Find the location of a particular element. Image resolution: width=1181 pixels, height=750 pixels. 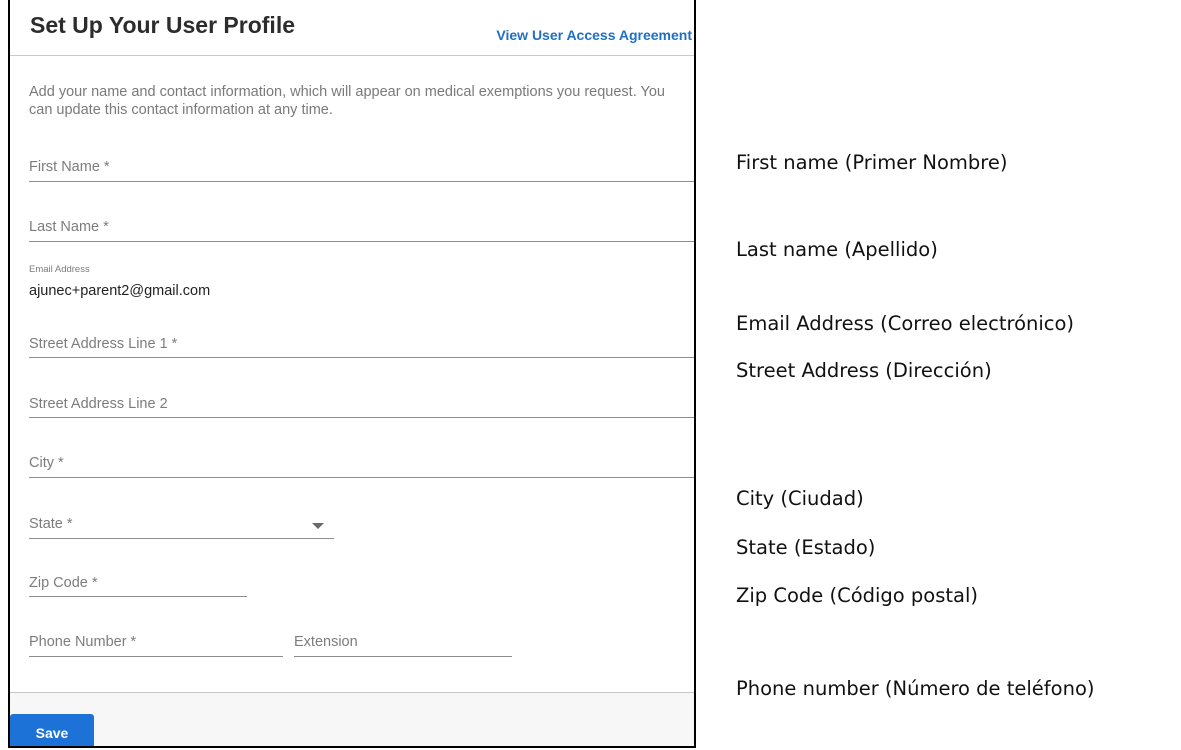

city-field: City * is located at coordinates (361, 461).